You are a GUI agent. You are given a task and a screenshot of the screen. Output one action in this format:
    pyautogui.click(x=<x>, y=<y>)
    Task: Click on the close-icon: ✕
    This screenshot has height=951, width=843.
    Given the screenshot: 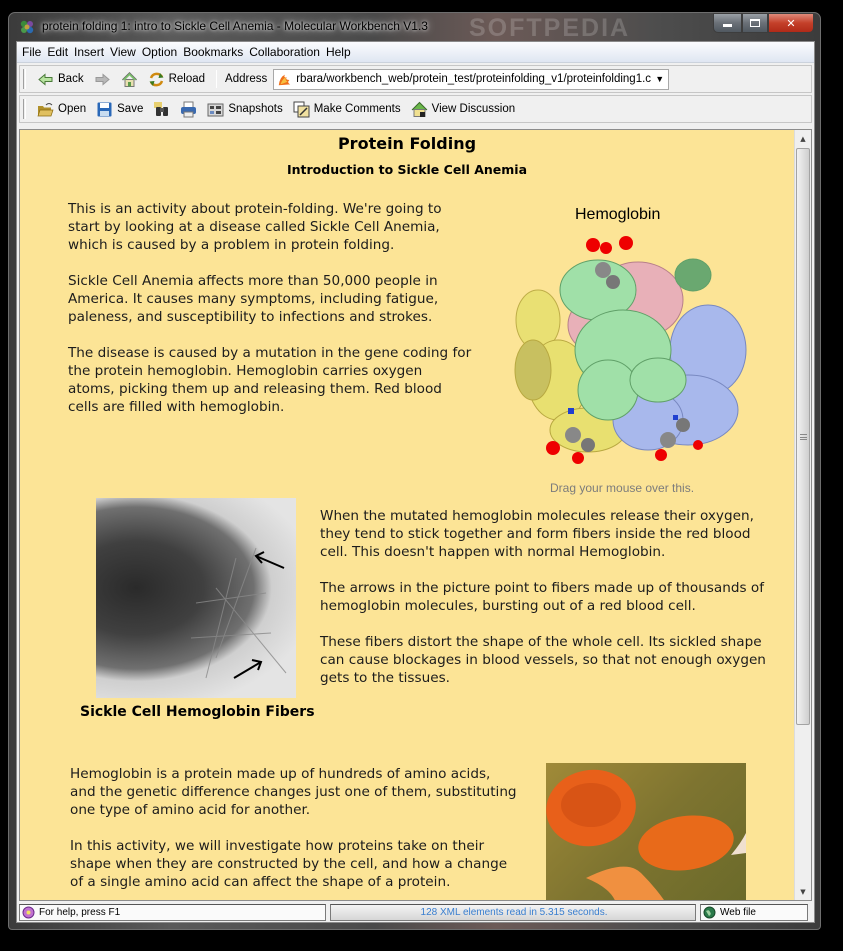 What is the action you would take?
    pyautogui.click(x=791, y=23)
    